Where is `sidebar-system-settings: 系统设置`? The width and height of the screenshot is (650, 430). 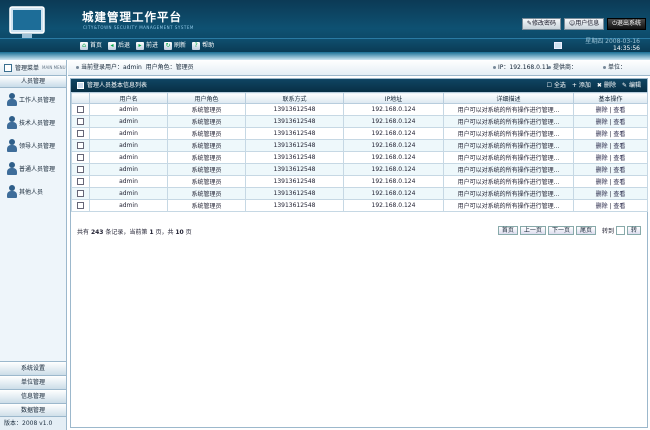 sidebar-system-settings: 系统设置 is located at coordinates (33, 368).